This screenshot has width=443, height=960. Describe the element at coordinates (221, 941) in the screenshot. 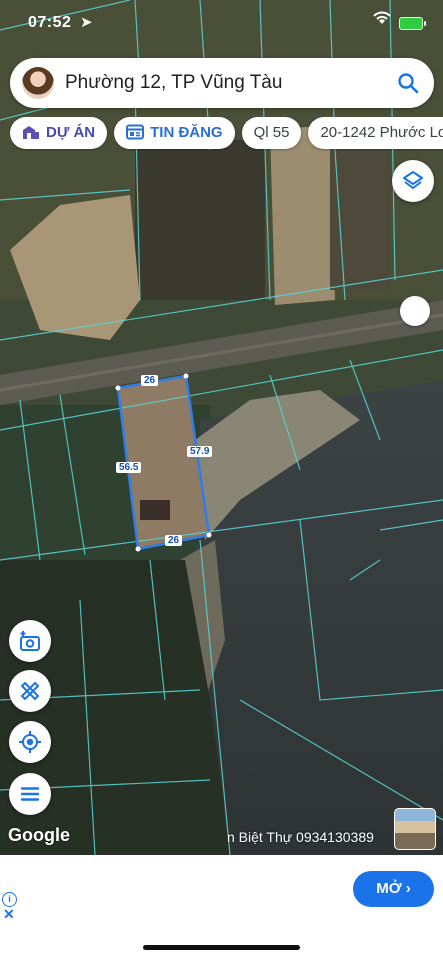

I see `home-bar-area` at that location.